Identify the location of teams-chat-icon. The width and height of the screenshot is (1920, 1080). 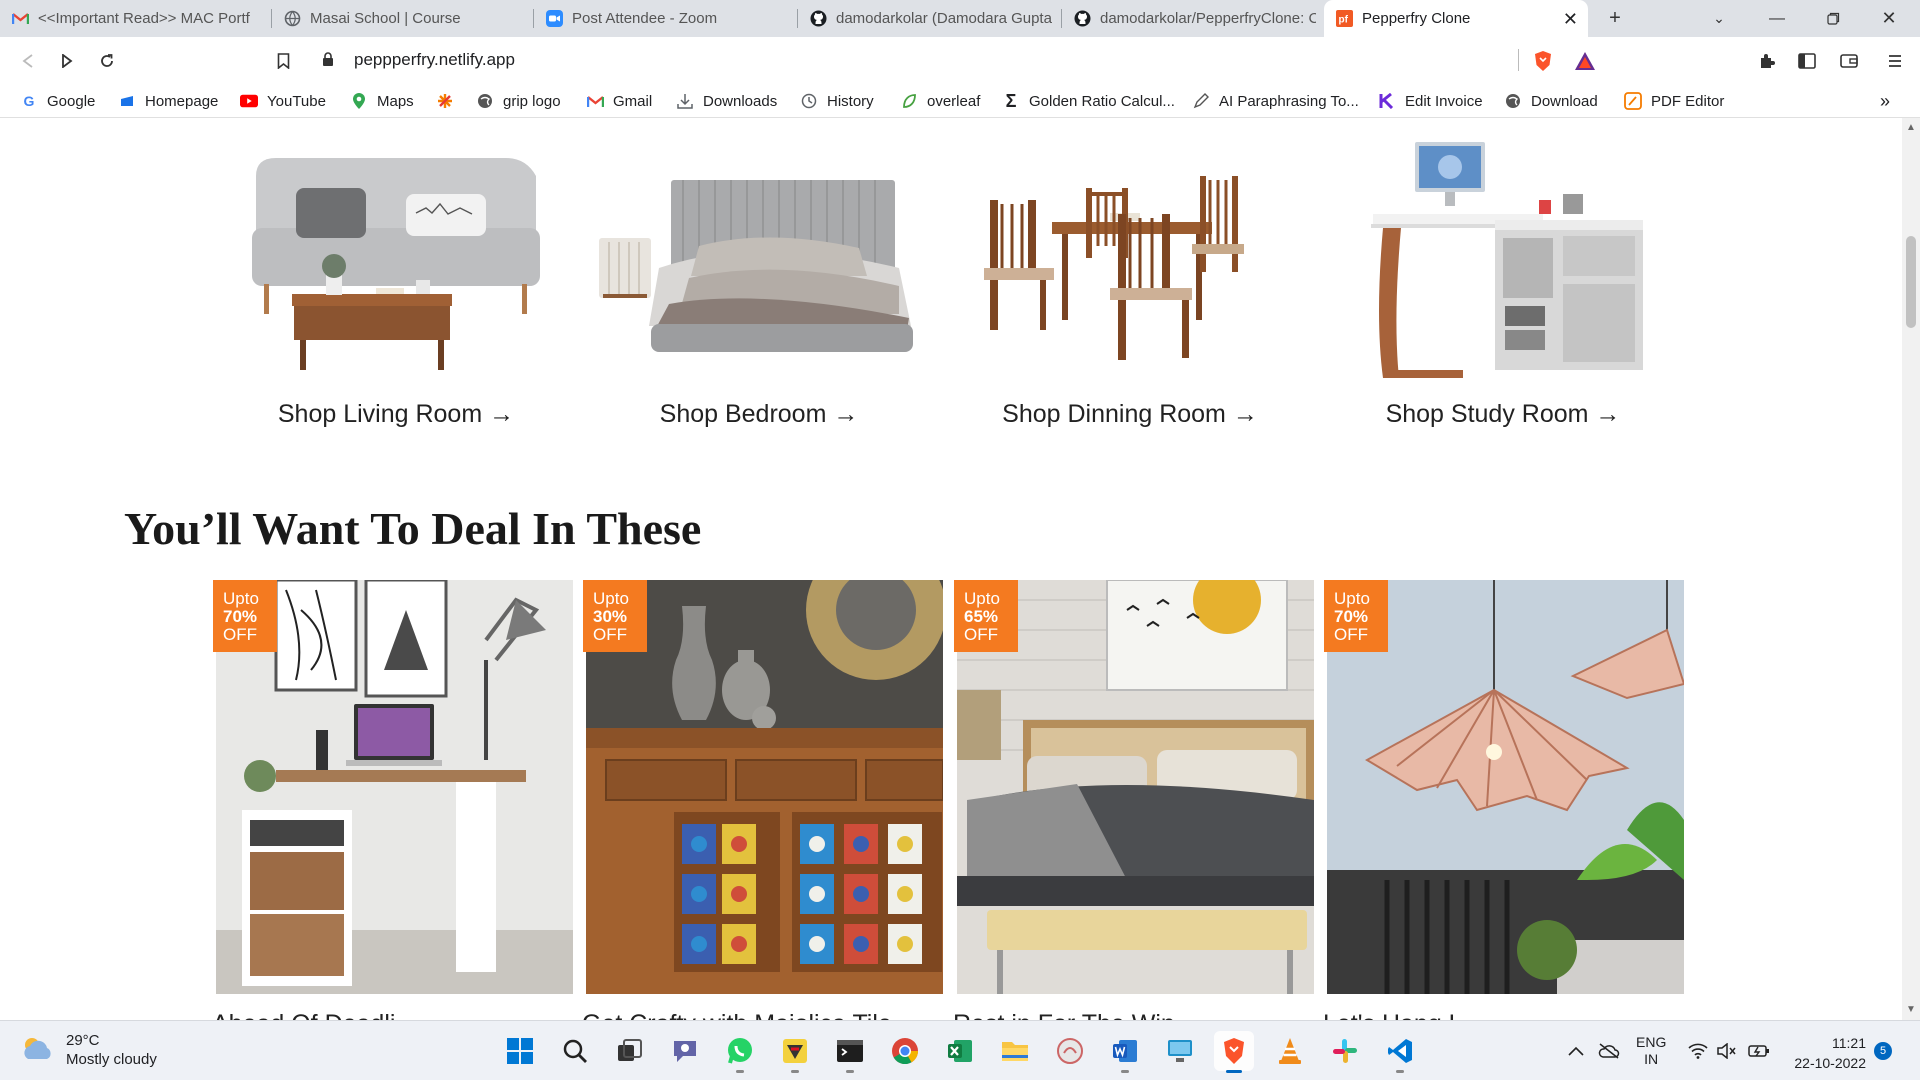
(685, 1051).